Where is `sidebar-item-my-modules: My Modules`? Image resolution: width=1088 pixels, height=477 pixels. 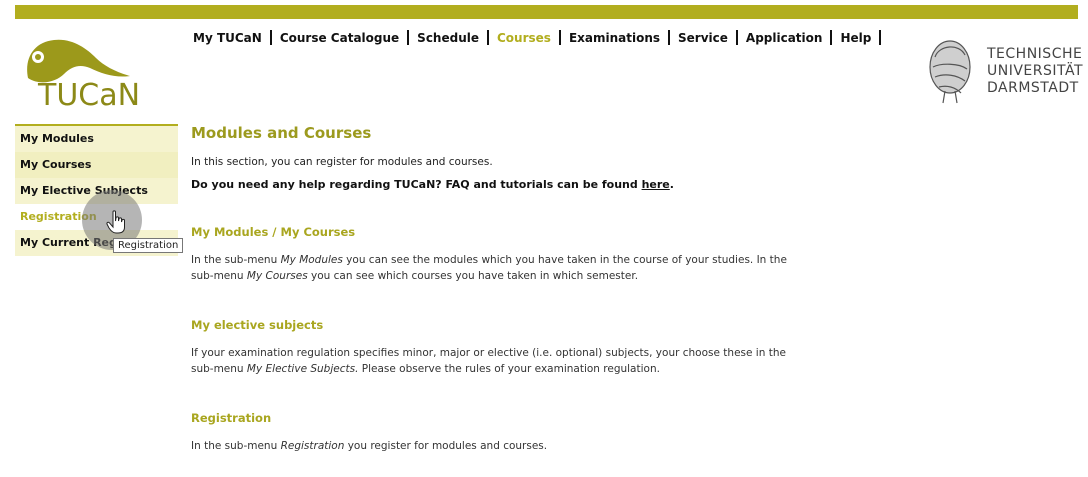
sidebar-item-my-modules: My Modules is located at coordinates (96, 139).